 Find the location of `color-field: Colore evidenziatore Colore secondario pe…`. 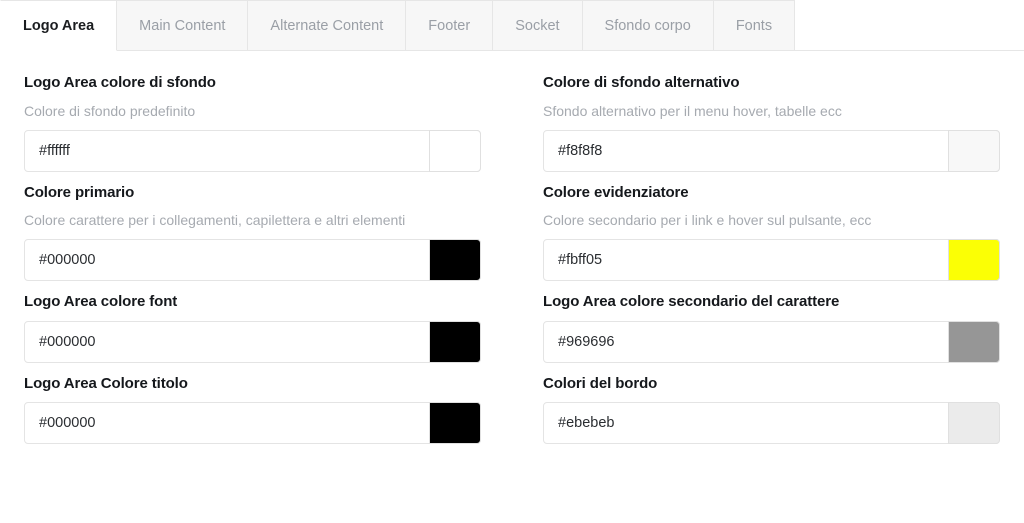

color-field: Colore evidenziatore Colore secondario pe… is located at coordinates (771, 232).